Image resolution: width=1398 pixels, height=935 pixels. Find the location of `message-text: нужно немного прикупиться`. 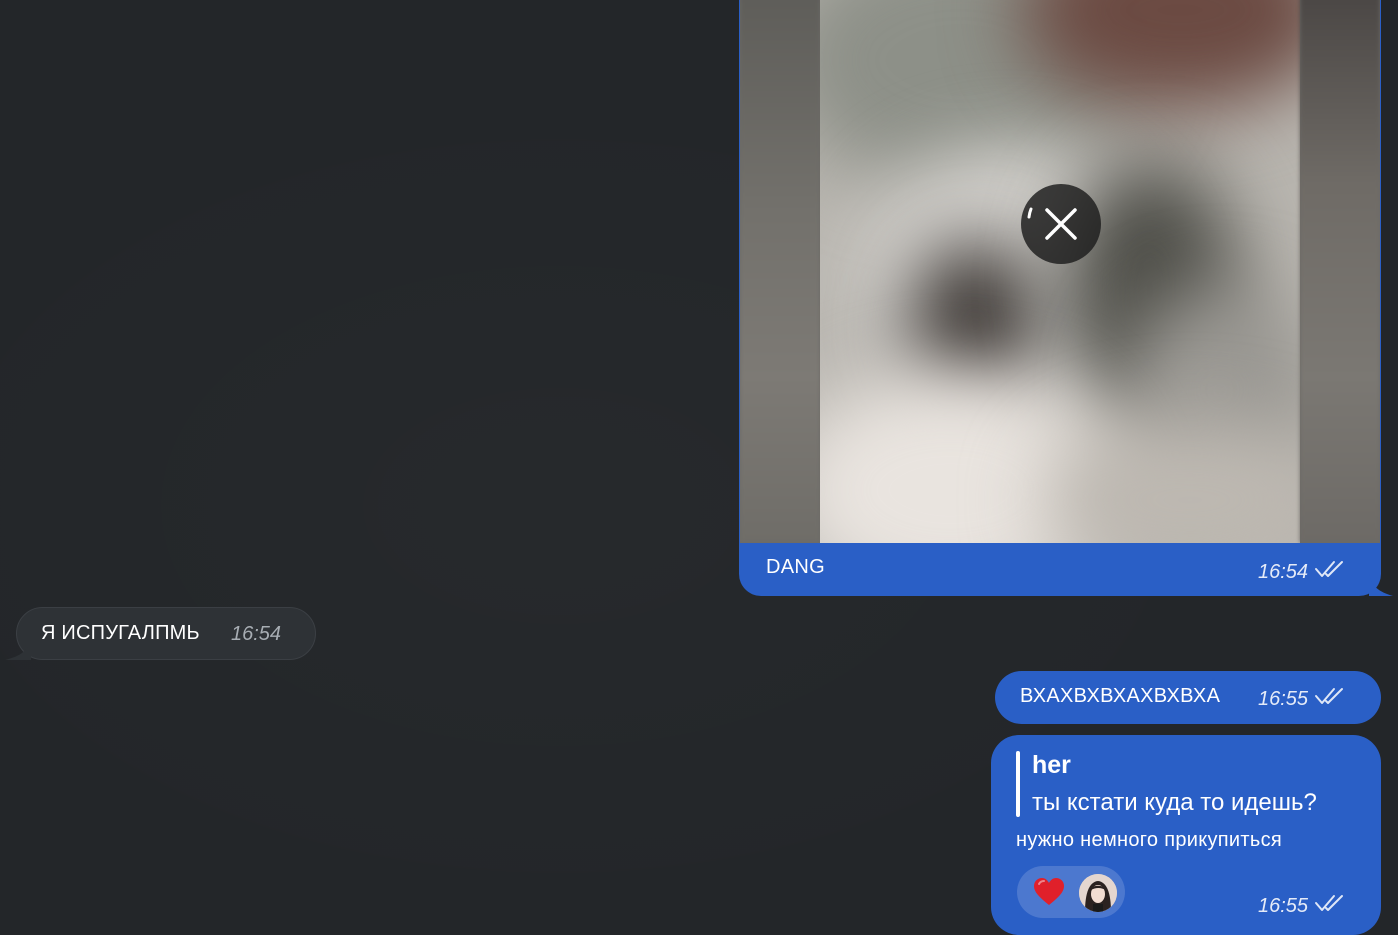

message-text: нужно немного прикупиться is located at coordinates (1149, 840).